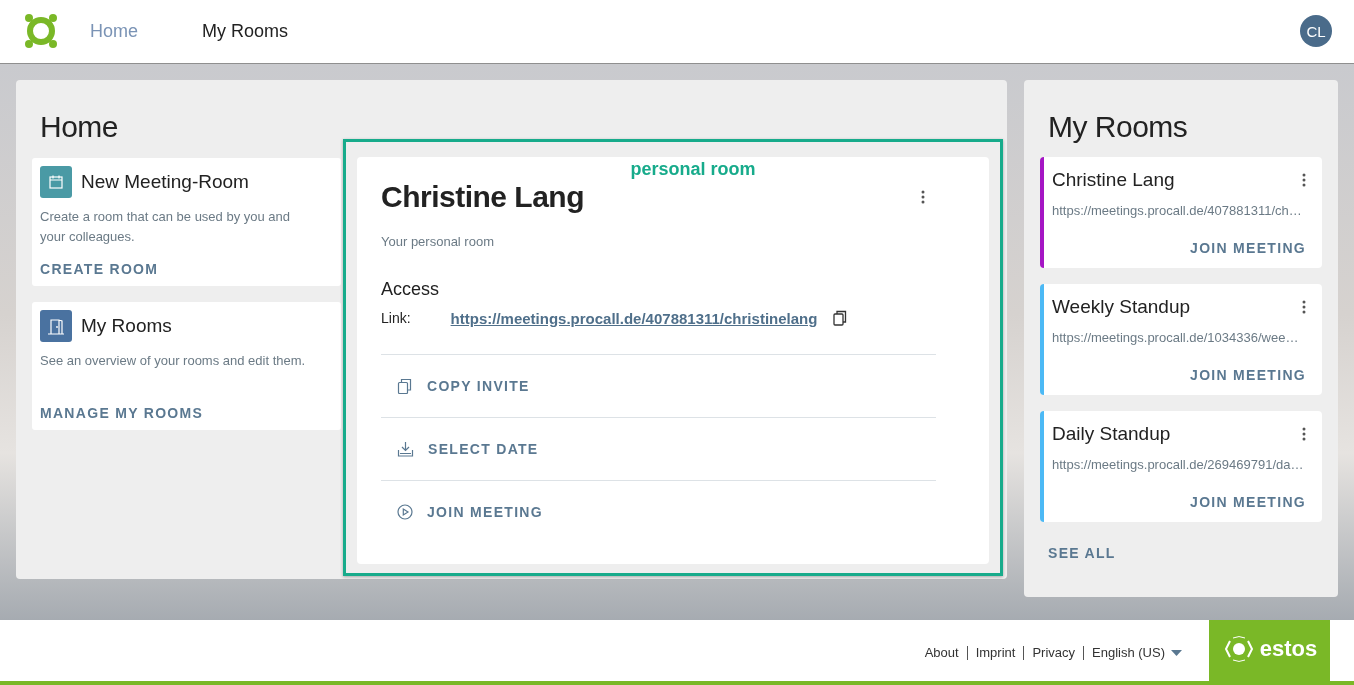  What do you see at coordinates (1176, 652) in the screenshot?
I see `caret-down-icon` at bounding box center [1176, 652].